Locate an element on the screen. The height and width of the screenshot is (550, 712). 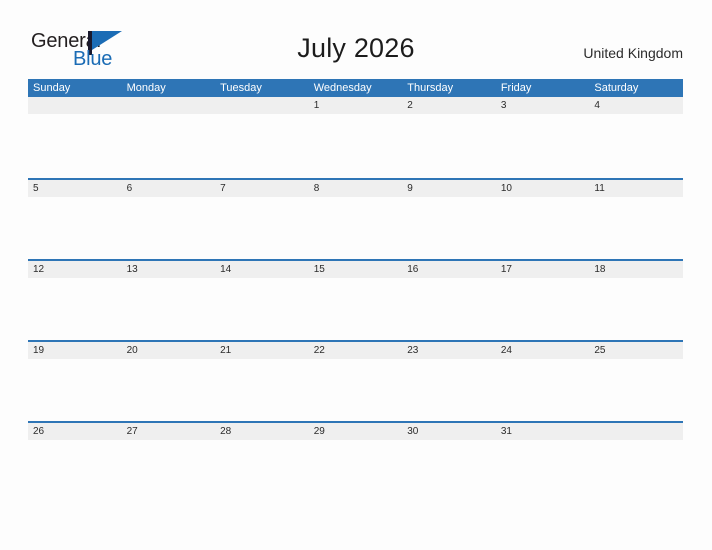
week-row: 26 27 28 29 30 31 is located at coordinates (355, 461).